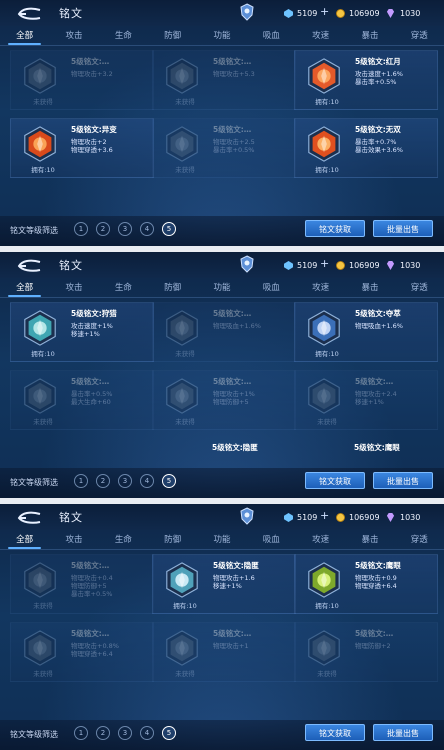 This screenshot has height=750, width=444. What do you see at coordinates (366, 332) in the screenshot?
I see `inscription-card: 5级铭文:夺萃 物理吸血+1.6% 拥有:10` at bounding box center [366, 332].